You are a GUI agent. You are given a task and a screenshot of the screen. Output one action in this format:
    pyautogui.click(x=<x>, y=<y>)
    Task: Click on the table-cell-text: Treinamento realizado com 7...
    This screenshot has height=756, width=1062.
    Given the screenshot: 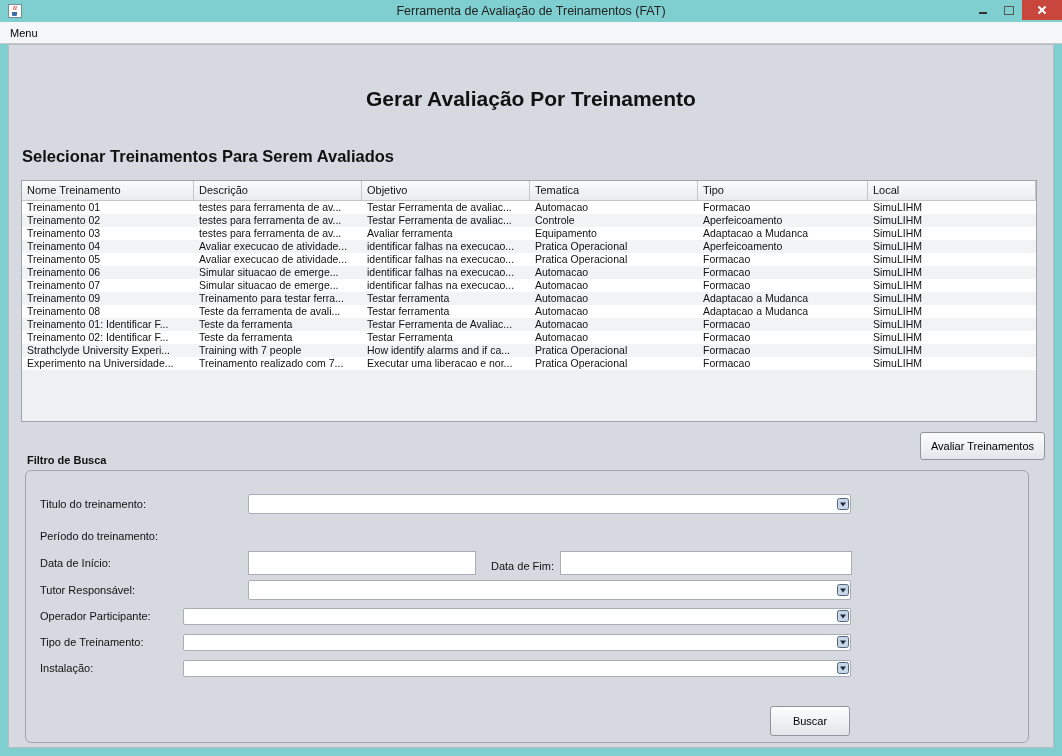 What is the action you would take?
    pyautogui.click(x=271, y=363)
    